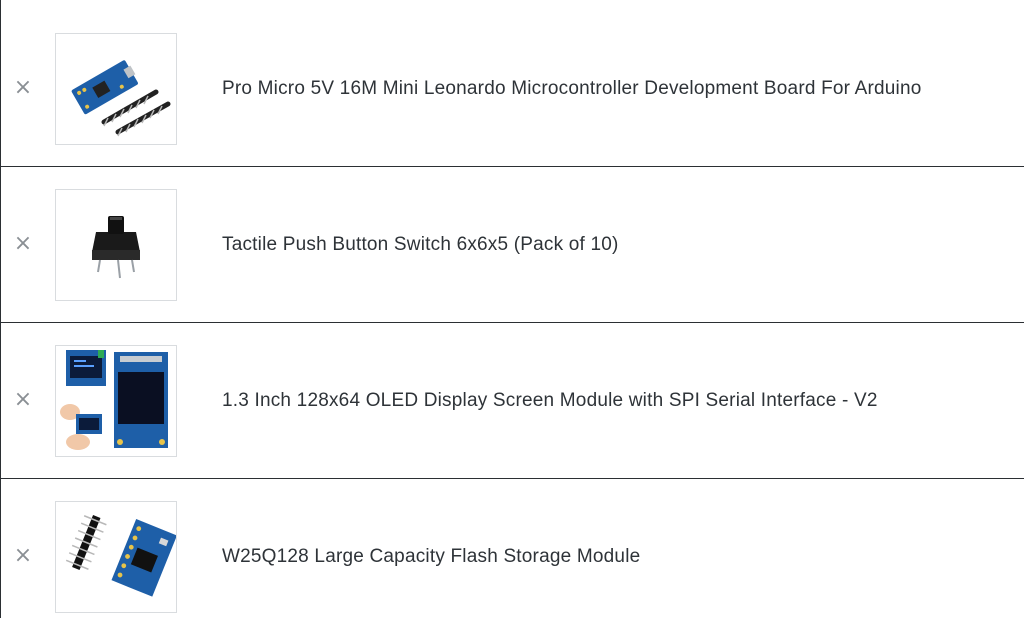 The width and height of the screenshot is (1024, 618). Describe the element at coordinates (121, 98) in the screenshot. I see `pro-micro-board-icon` at that location.